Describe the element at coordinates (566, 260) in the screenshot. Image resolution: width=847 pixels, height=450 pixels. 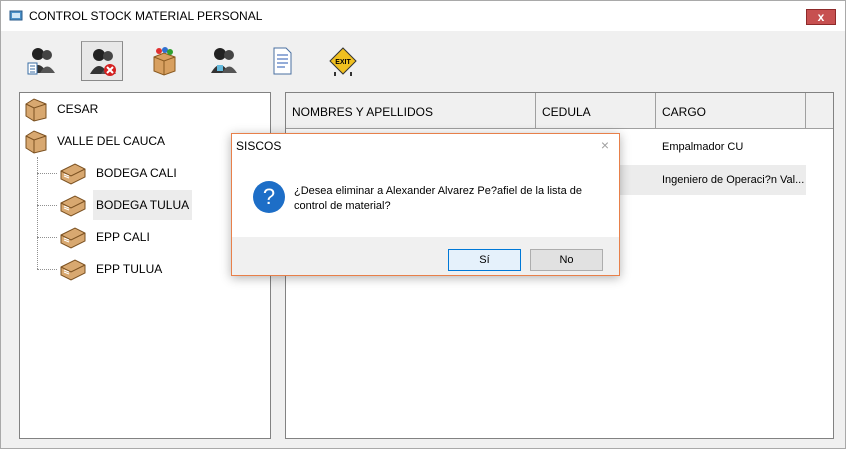
I see `no-button: No` at that location.